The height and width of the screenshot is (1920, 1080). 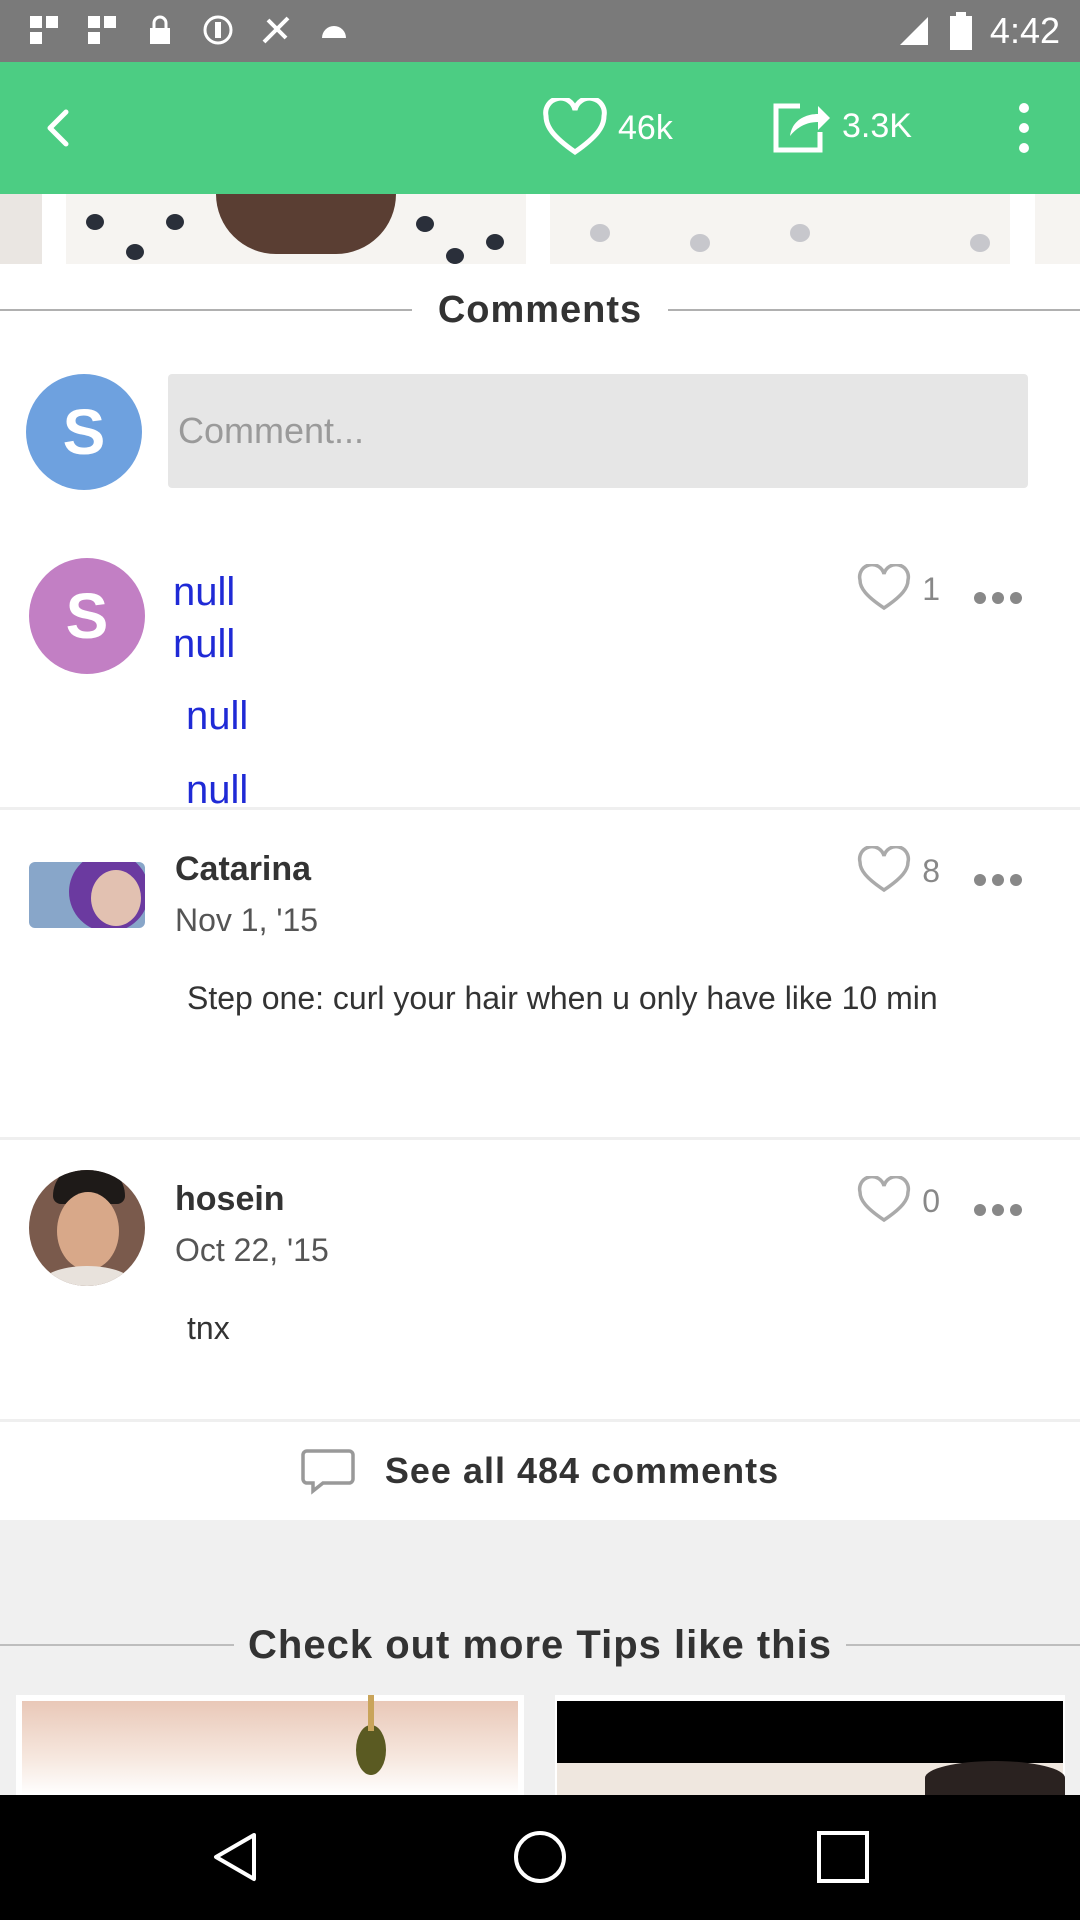 I want to click on comment-text: tnx, so click(x=208, y=1328).